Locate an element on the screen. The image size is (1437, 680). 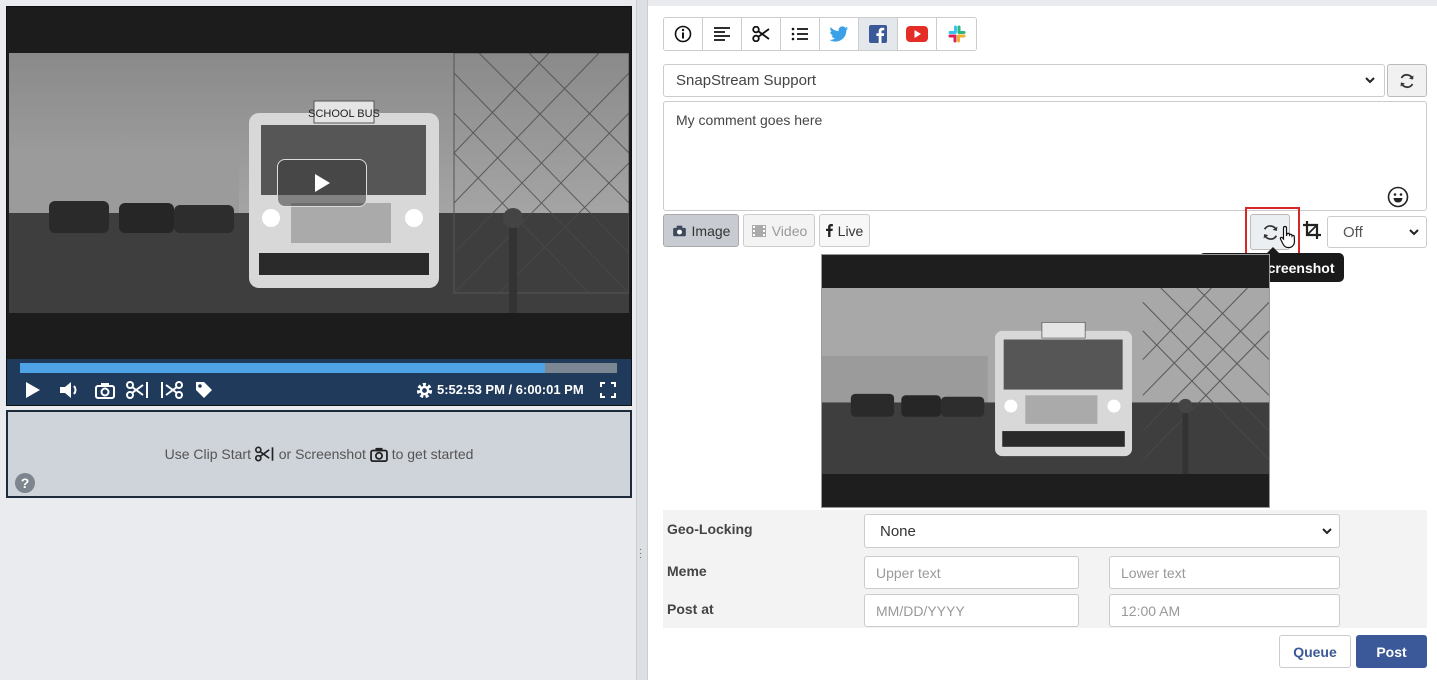
preview-image is located at coordinates (1045, 381).